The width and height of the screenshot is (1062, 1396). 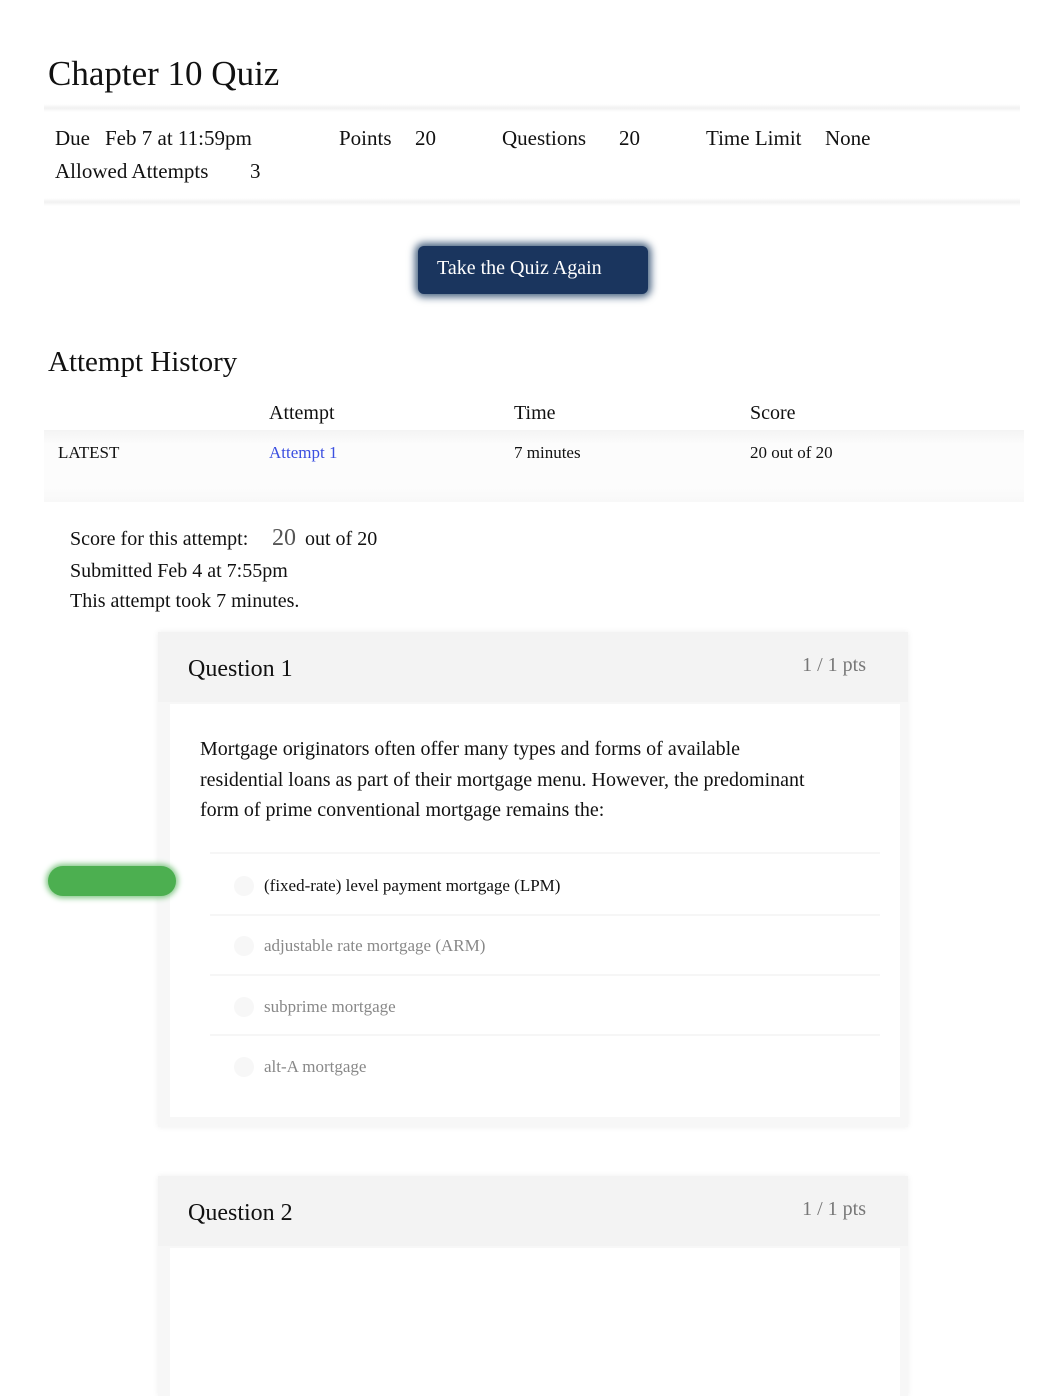 I want to click on attempt-score: 20 out of 20, so click(x=791, y=452).